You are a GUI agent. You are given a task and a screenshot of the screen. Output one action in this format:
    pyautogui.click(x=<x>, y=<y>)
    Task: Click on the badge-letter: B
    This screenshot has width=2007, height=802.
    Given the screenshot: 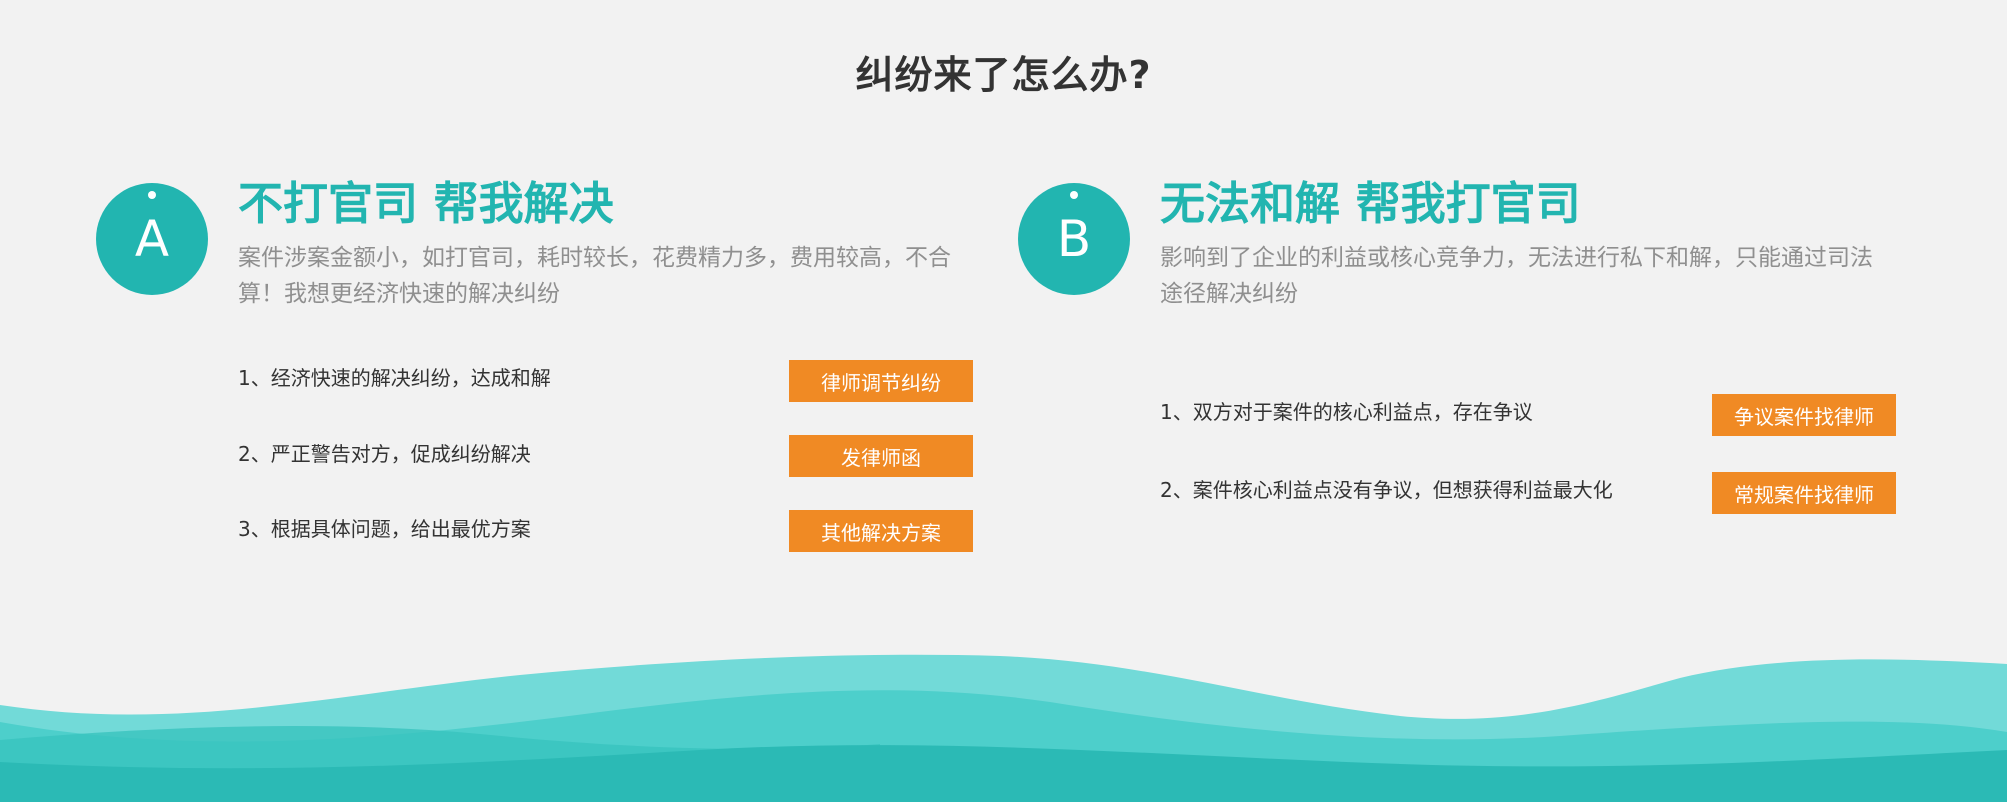 What is the action you would take?
    pyautogui.click(x=1074, y=239)
    